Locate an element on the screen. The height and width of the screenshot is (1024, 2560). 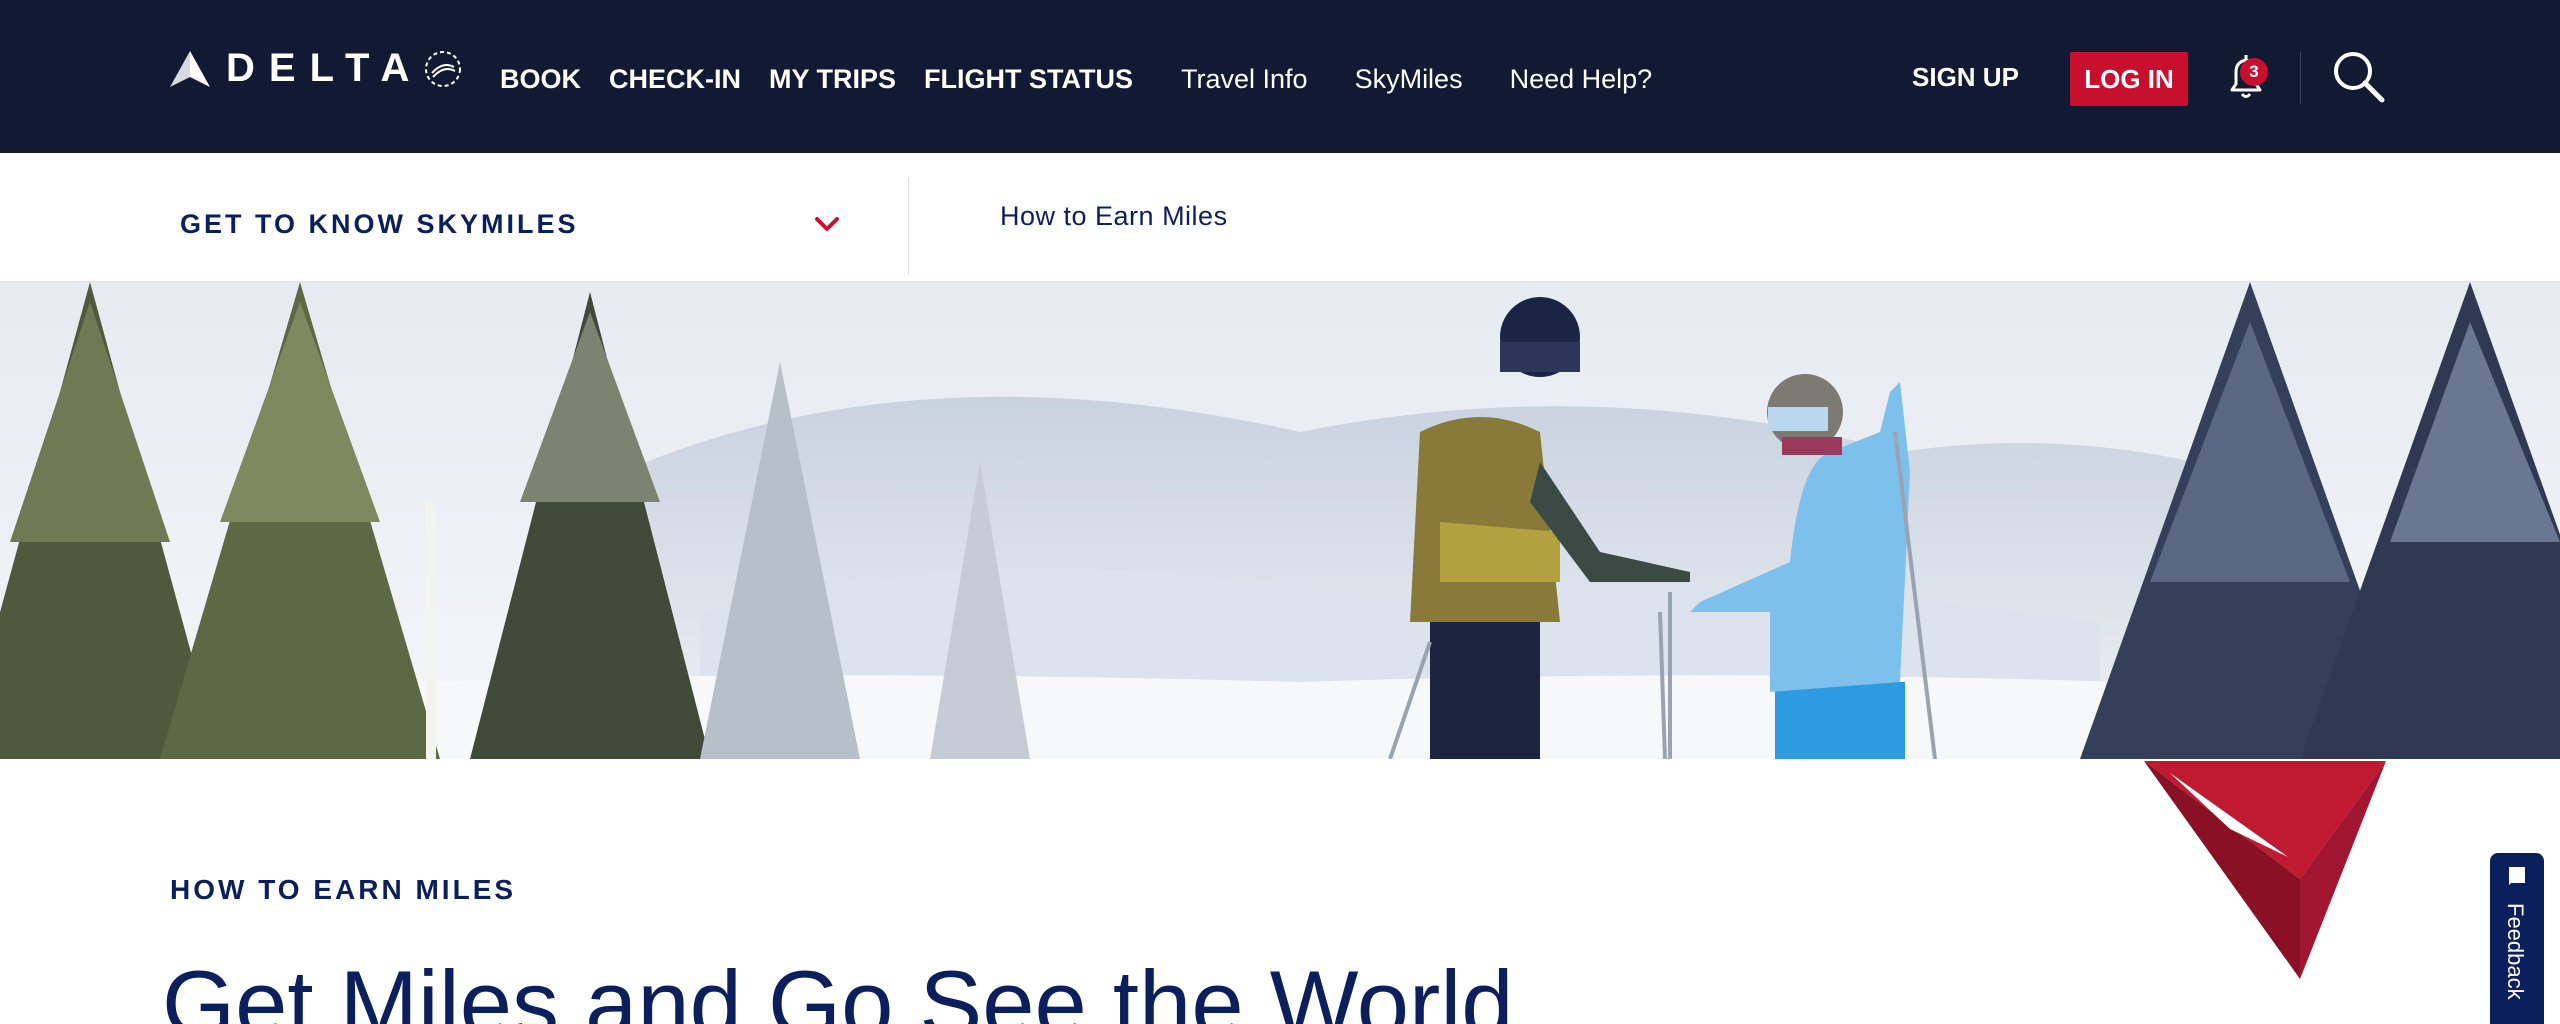
feedback-icon is located at coordinates (2517, 876).